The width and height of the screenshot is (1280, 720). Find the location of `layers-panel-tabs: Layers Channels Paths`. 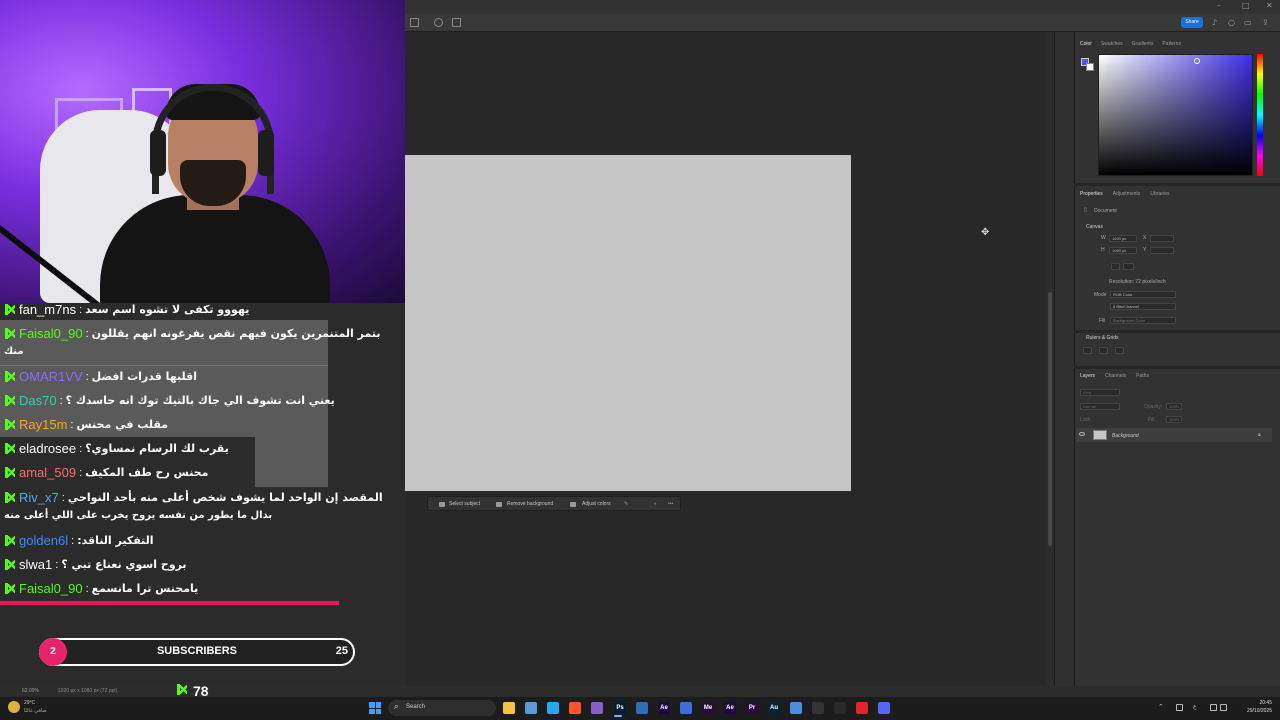

layers-panel-tabs: Layers Channels Paths is located at coordinates (1114, 376).